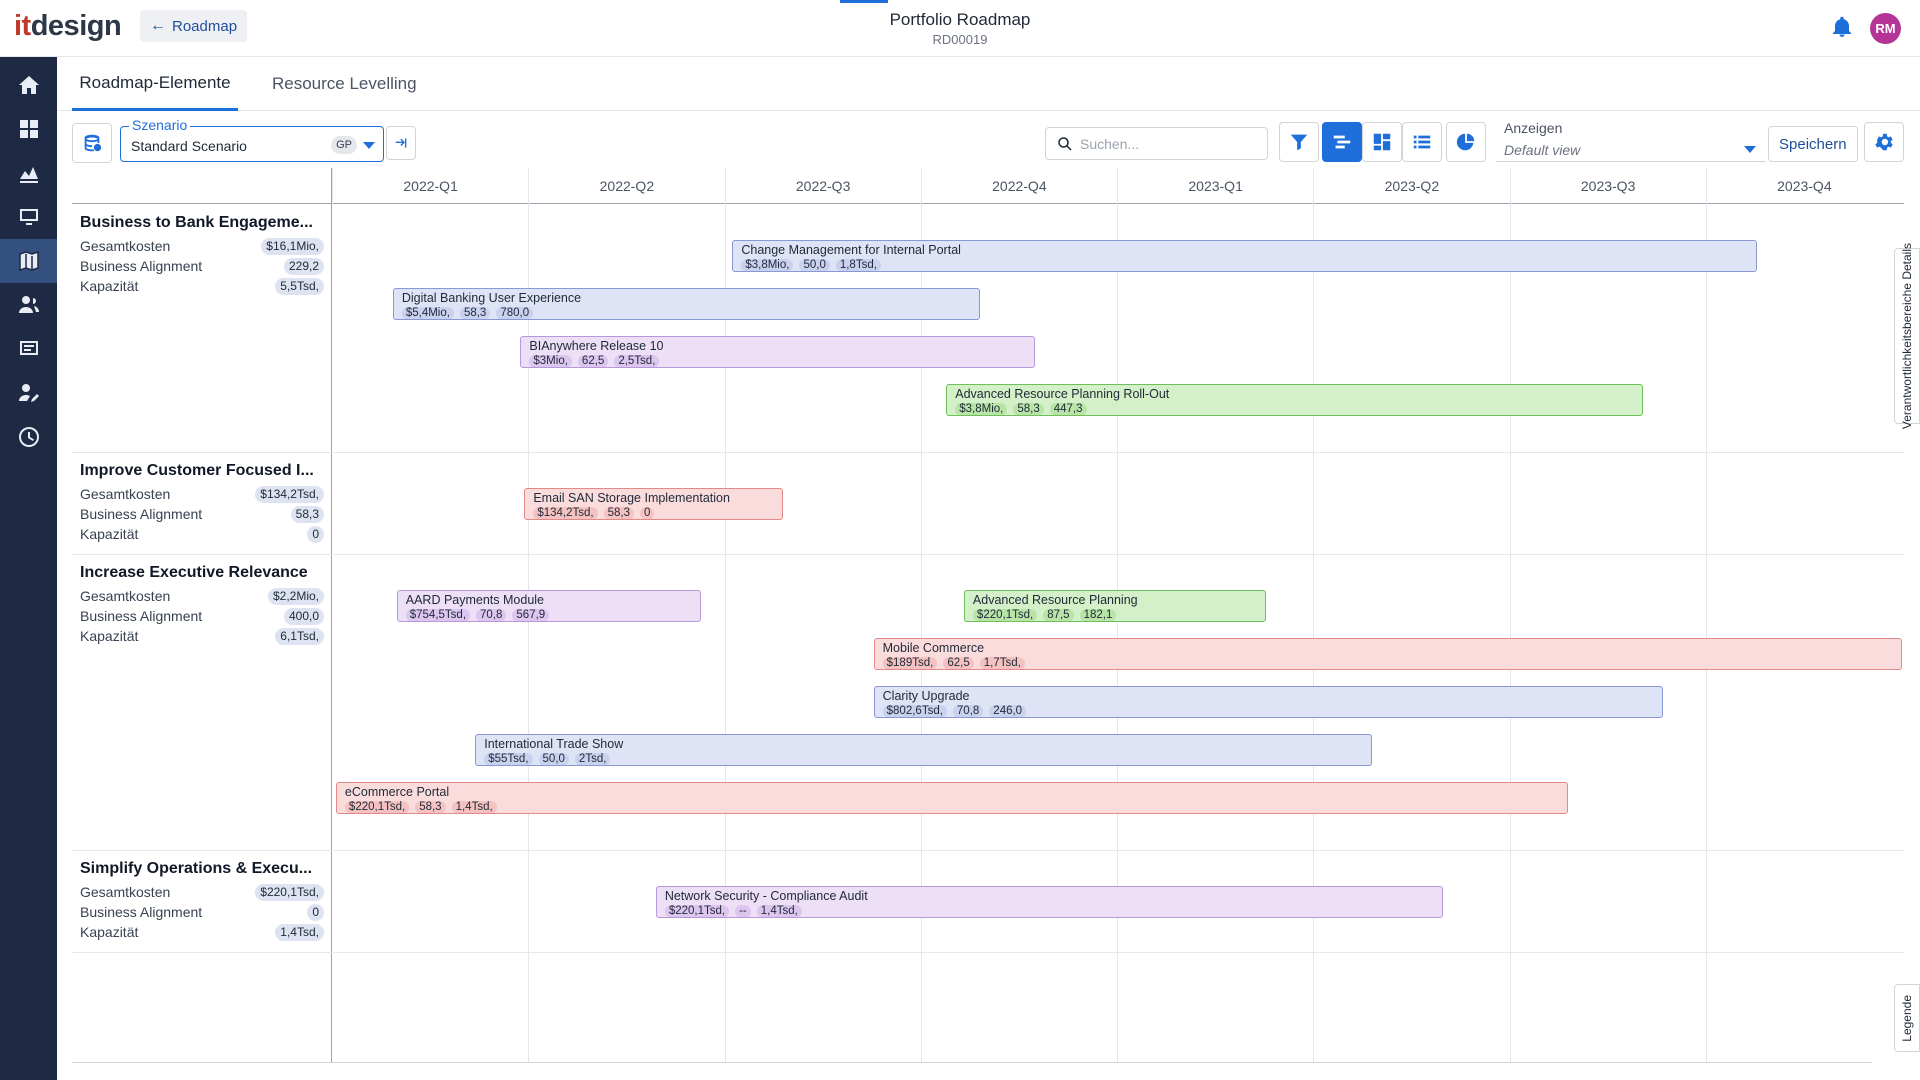  Describe the element at coordinates (92, 143) in the screenshot. I see `scenario-database-button` at that location.